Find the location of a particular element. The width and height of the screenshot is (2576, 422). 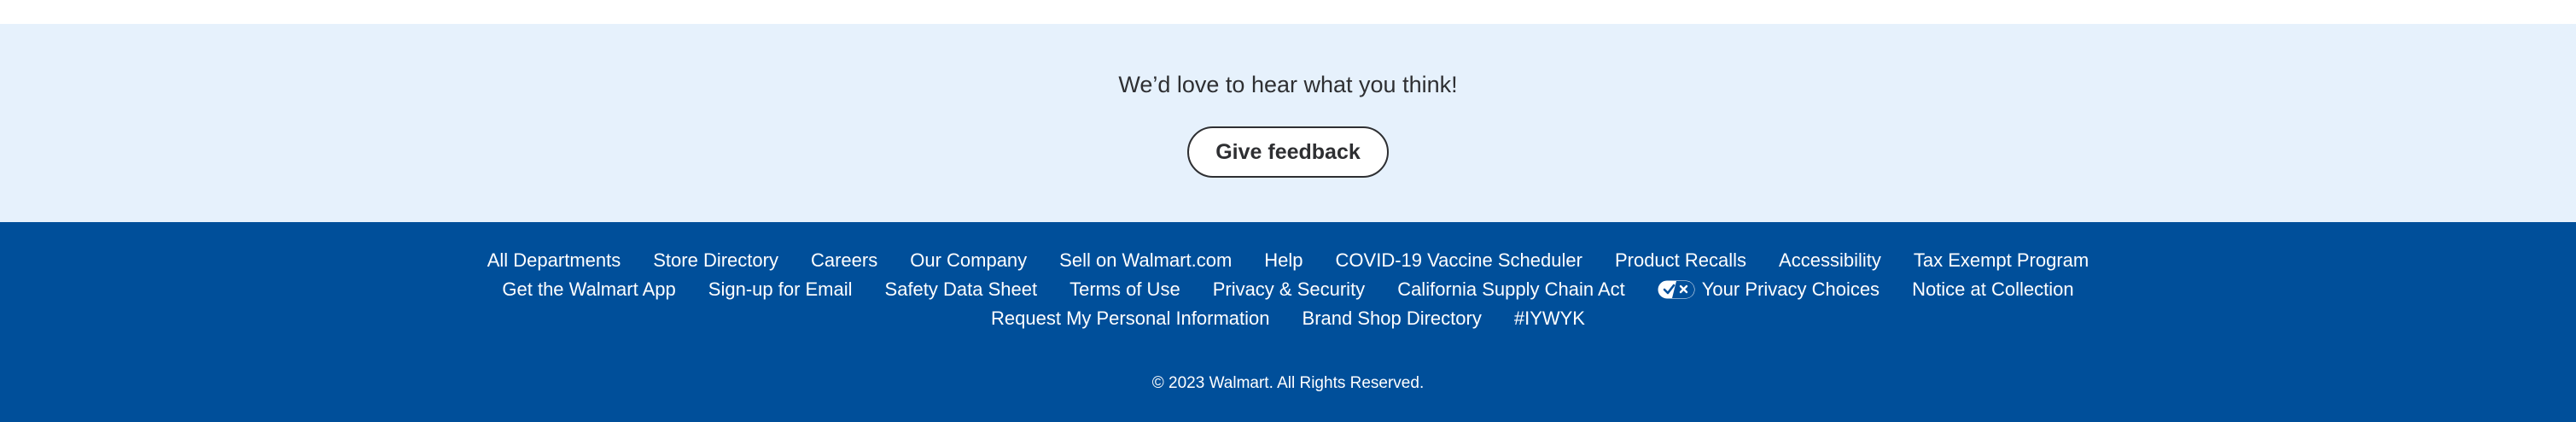

footer-link-safety-data-sheet: Safety Data Sheet is located at coordinates (961, 289).